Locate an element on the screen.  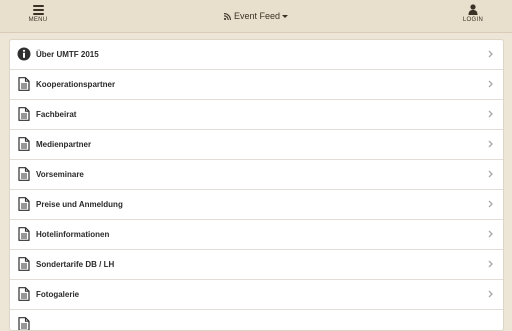
list-item-preise-und-anmeldung: Preise und Anmeldung is located at coordinates (256, 205).